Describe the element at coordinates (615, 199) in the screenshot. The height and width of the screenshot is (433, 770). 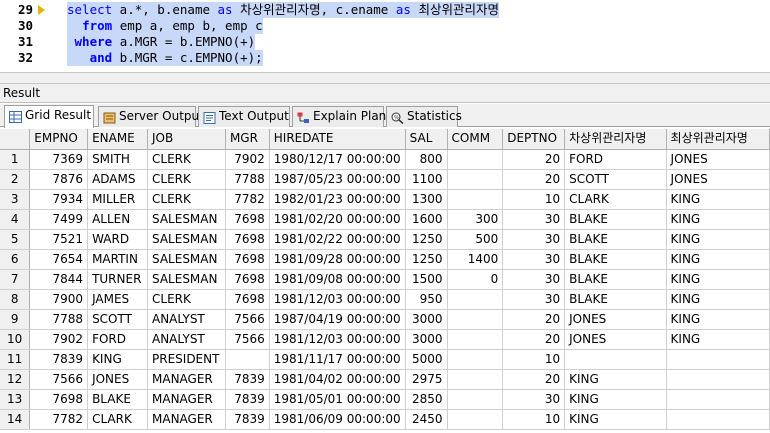
I see `table-cell: CLARK` at that location.